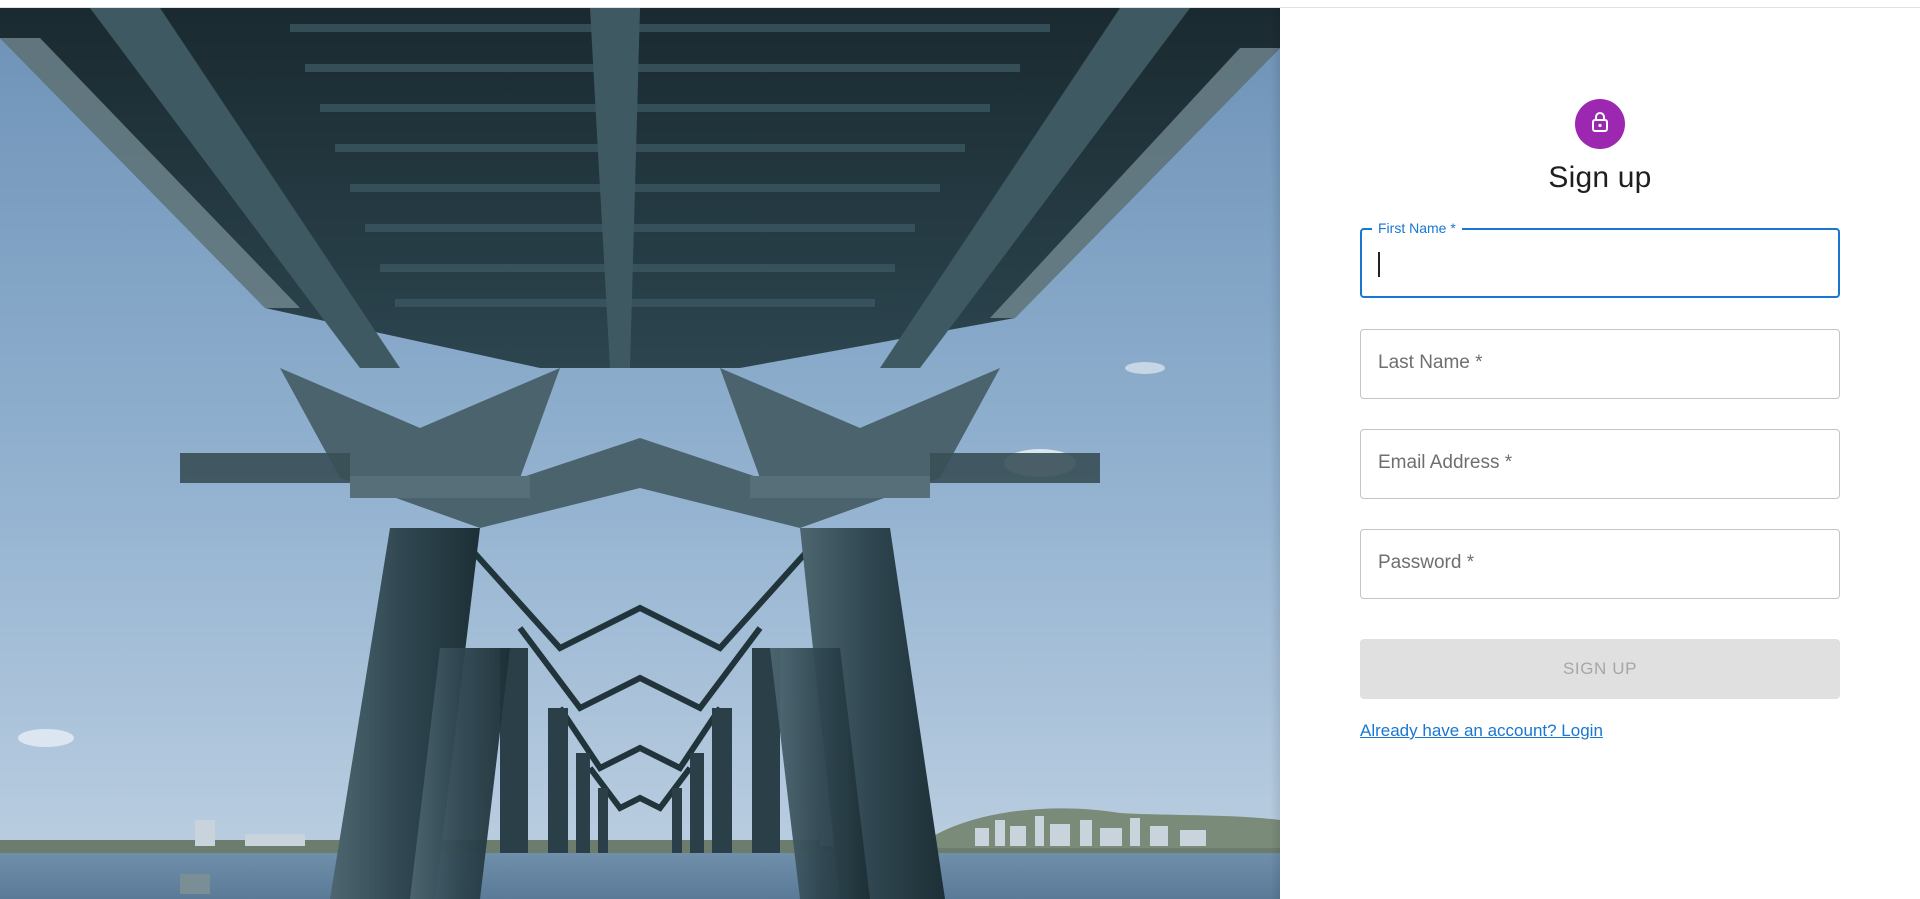  I want to click on password-placeholder: Password *, so click(1426, 562).